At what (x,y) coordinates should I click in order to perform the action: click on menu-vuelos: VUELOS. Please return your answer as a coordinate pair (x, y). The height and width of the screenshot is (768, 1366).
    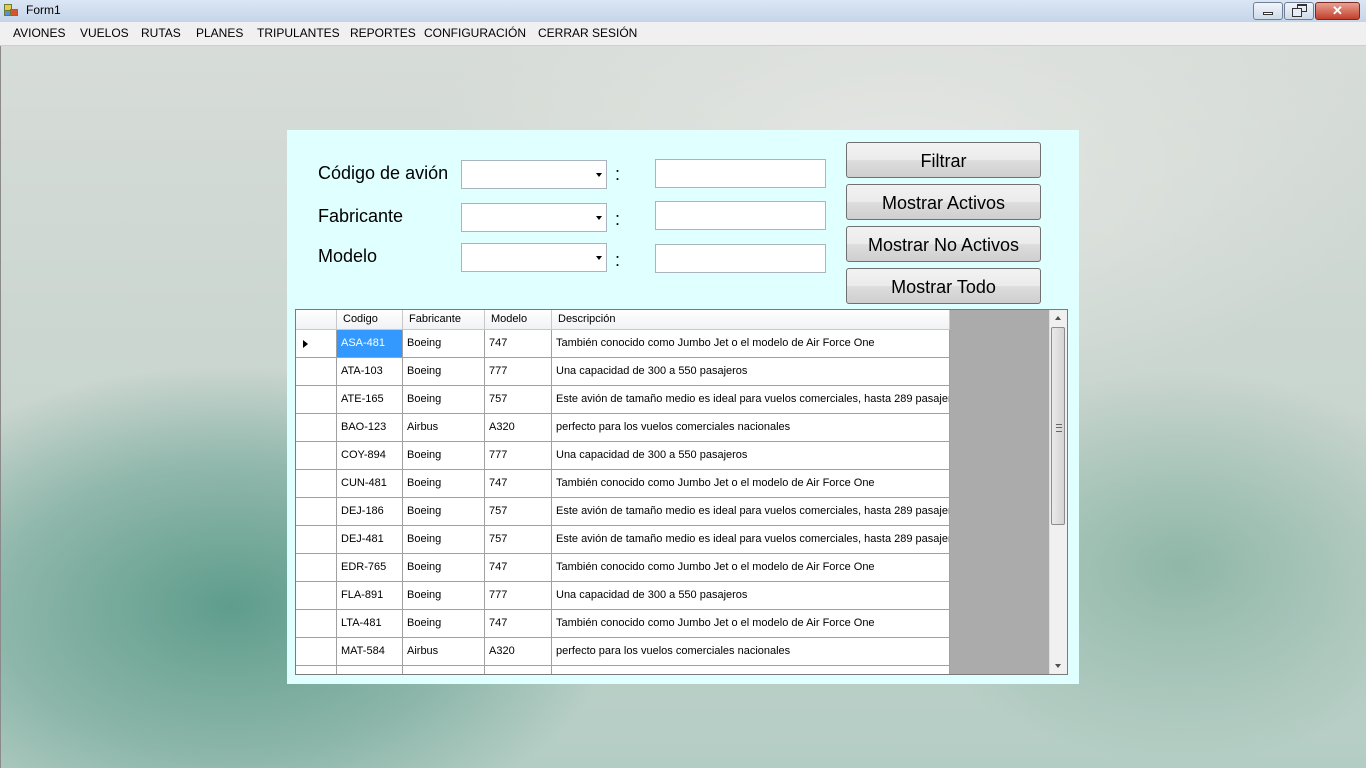
    Looking at the image, I should click on (104, 33).